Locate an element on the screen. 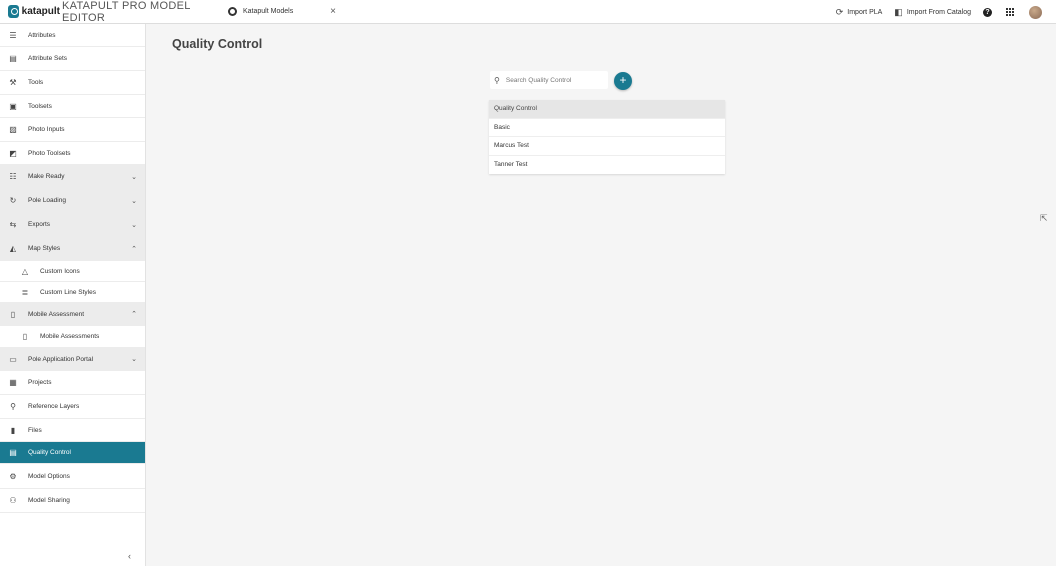 This screenshot has width=1056, height=566. search-field: ⚲ is located at coordinates (549, 80).